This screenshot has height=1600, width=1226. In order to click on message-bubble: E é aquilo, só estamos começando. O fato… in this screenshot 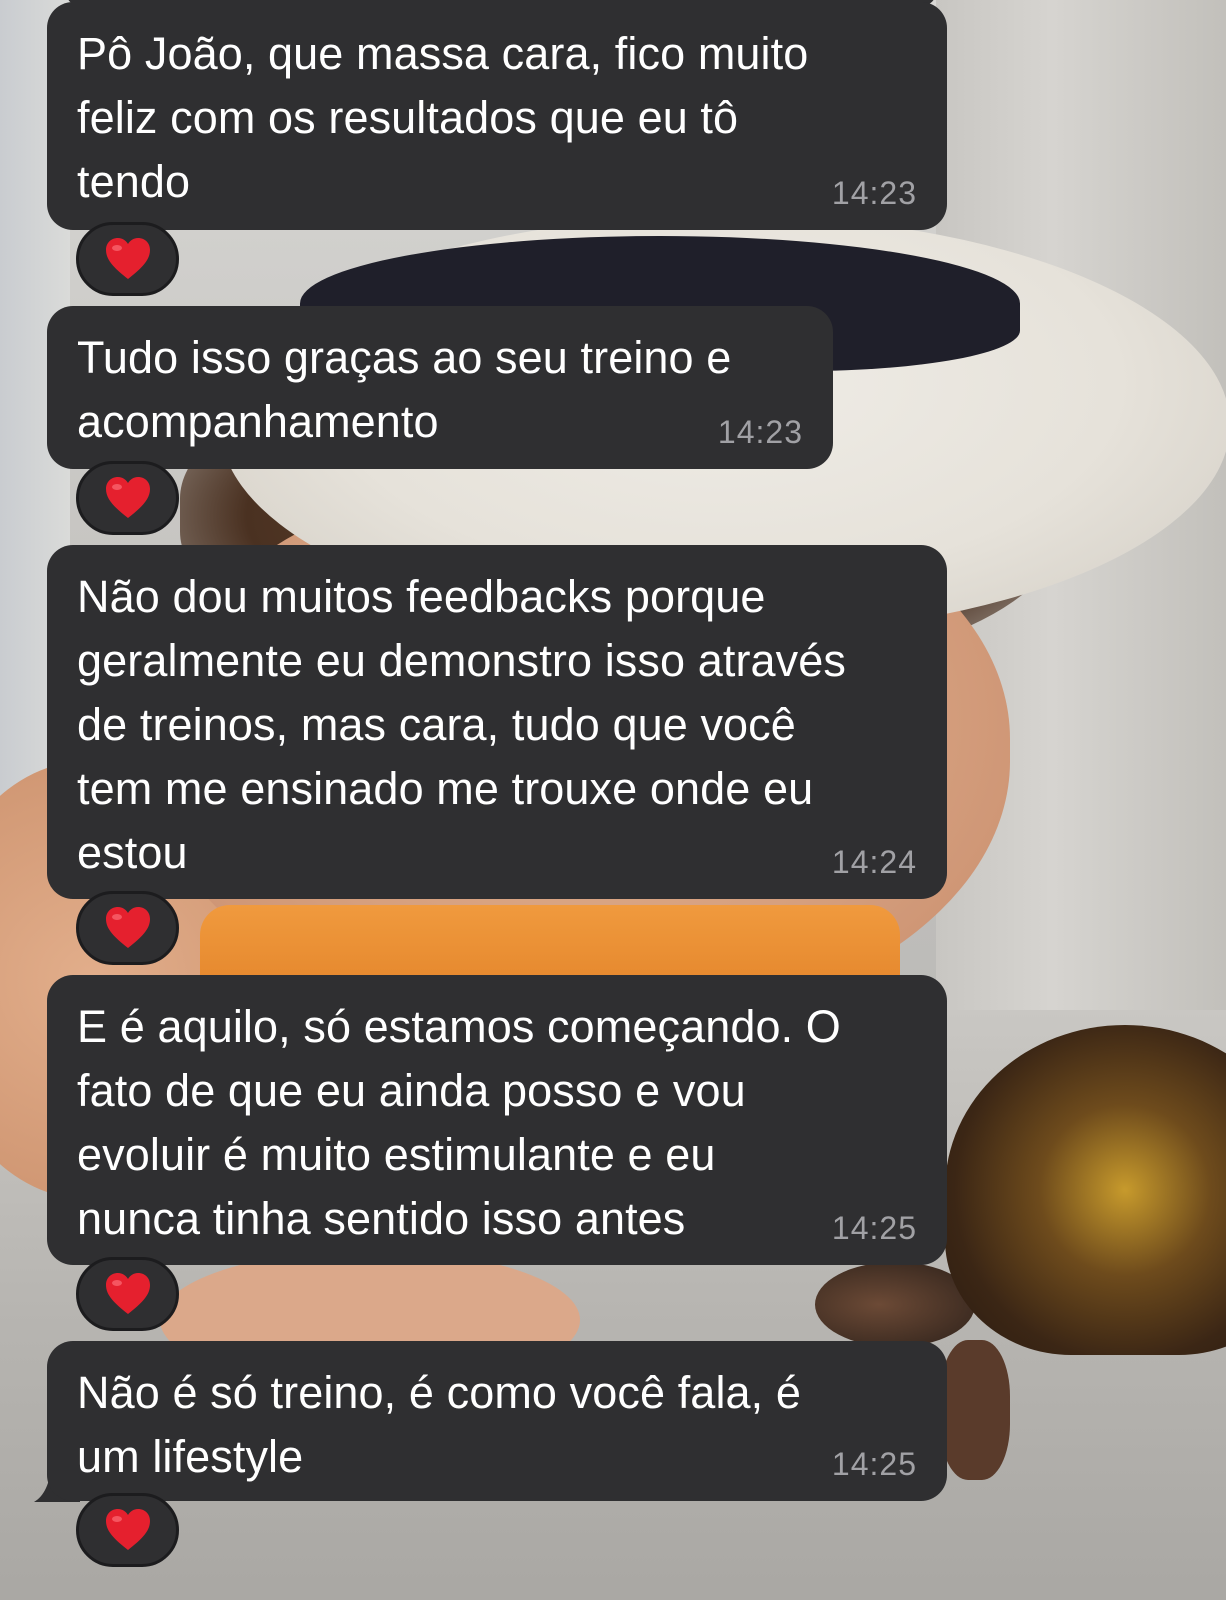, I will do `click(497, 1120)`.